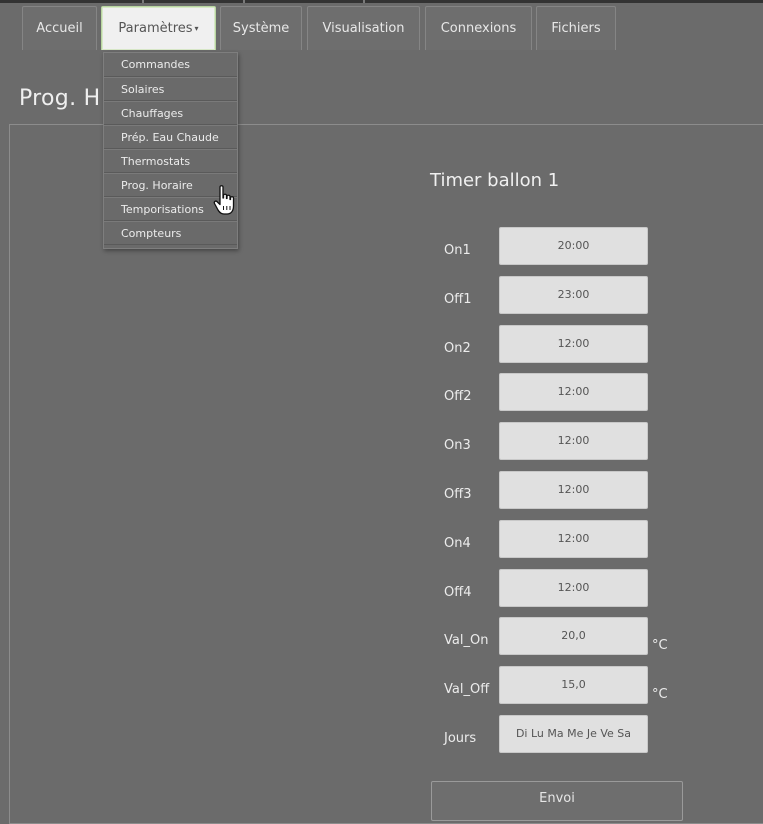 The width and height of the screenshot is (763, 824). I want to click on tab-fichiers: Fichiers, so click(576, 28).